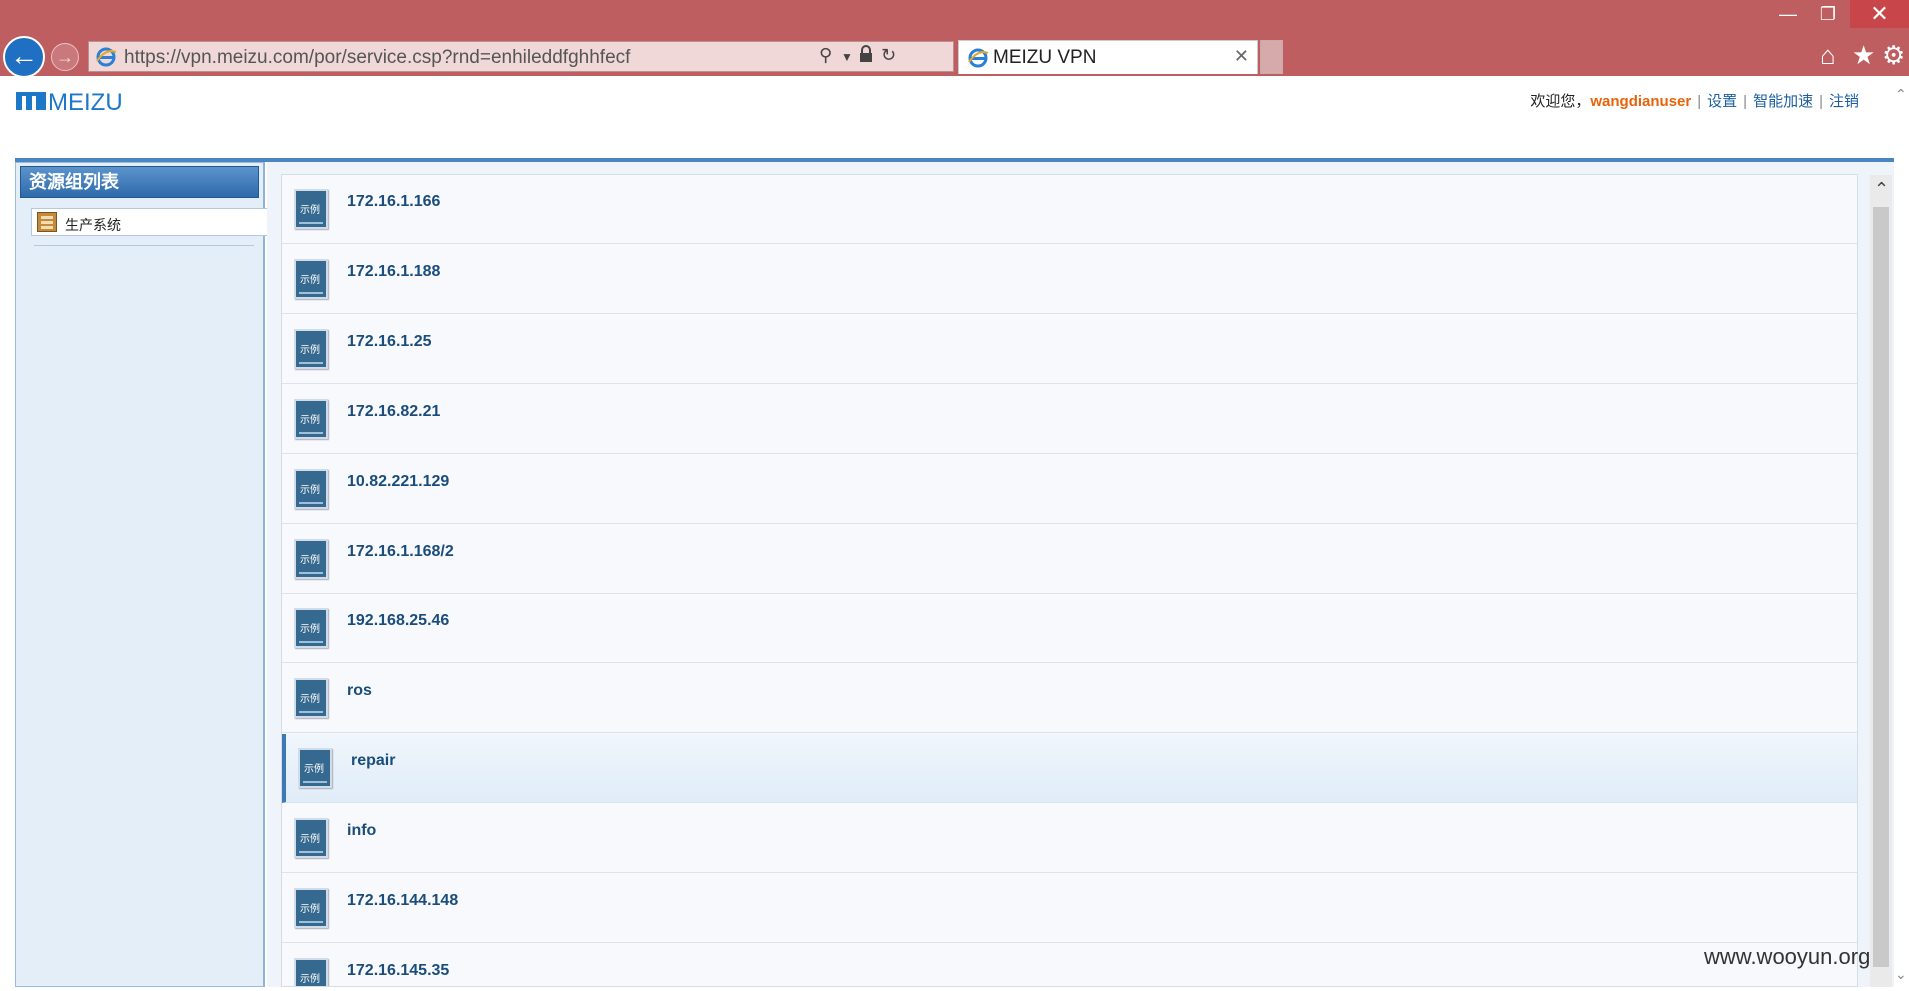  What do you see at coordinates (1069, 908) in the screenshot?
I see `resource-row: 示例 172.16.144.148` at bounding box center [1069, 908].